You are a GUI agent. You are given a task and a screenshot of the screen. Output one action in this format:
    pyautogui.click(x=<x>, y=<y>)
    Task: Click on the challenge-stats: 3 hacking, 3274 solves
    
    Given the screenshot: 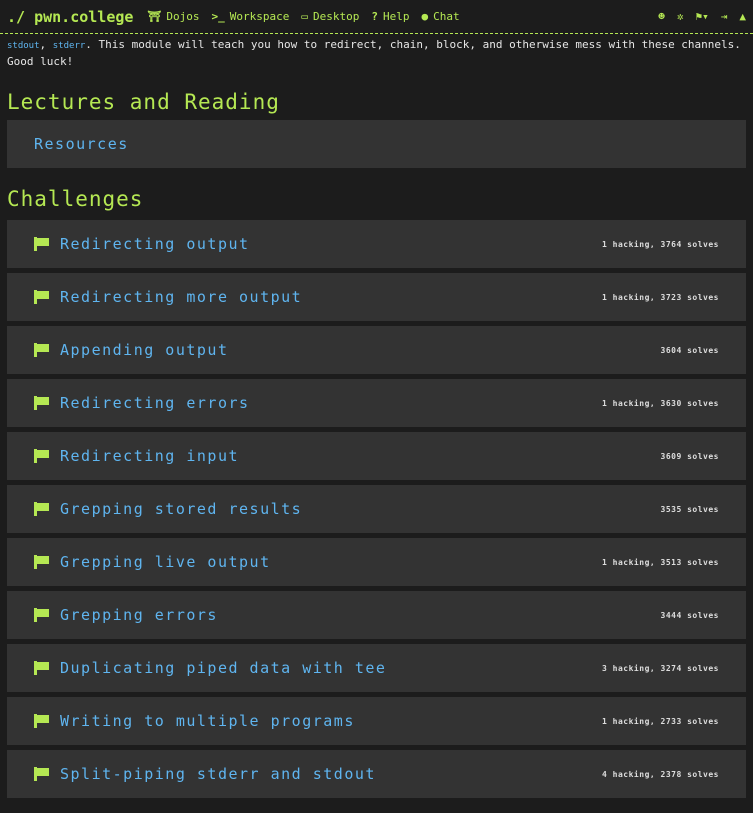 What is the action you would take?
    pyautogui.click(x=660, y=668)
    